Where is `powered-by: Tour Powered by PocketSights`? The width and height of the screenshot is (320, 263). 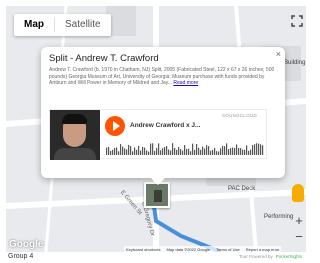 powered-by: Tour Powered by PocketSights is located at coordinates (270, 256).